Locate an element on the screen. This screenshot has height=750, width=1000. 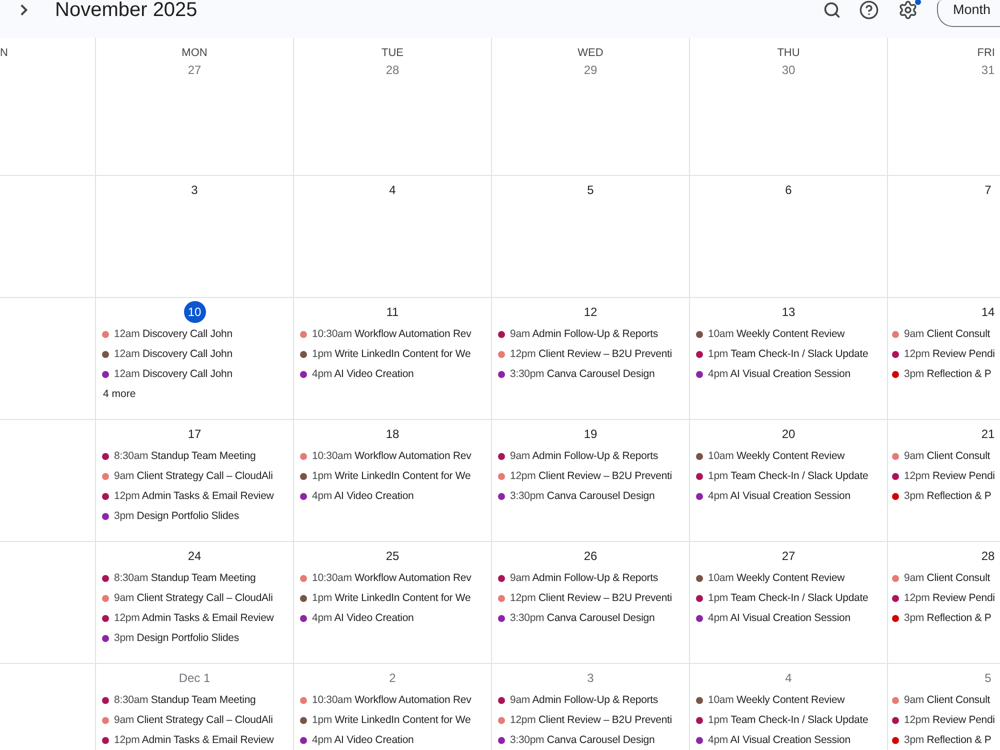
more-link: 4 more is located at coordinates (118, 394).